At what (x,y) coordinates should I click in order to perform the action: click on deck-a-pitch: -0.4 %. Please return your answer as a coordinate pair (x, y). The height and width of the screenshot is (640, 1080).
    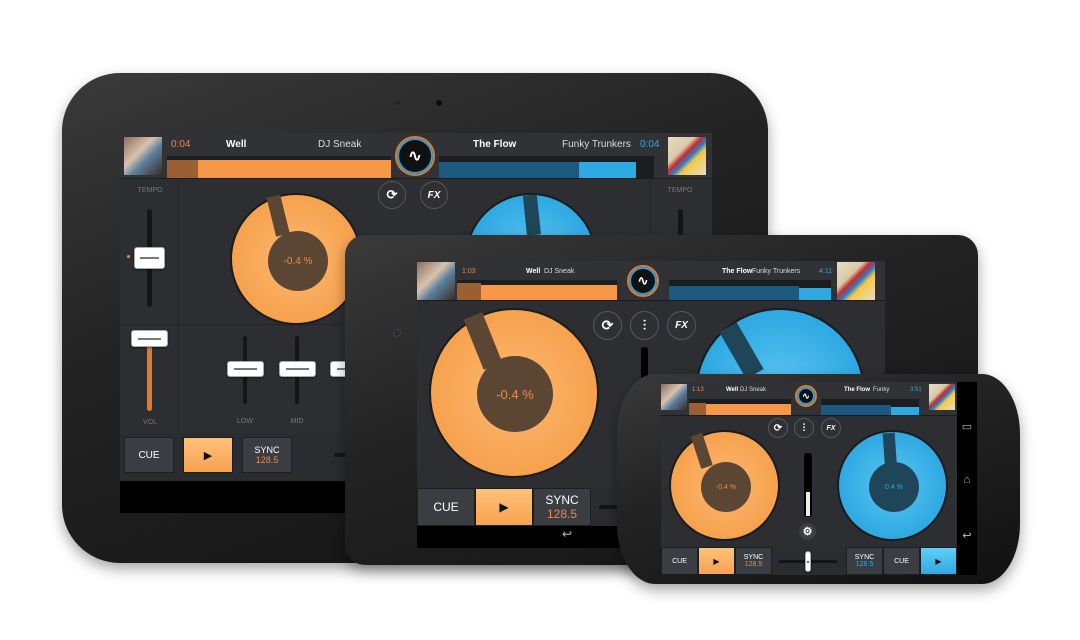
    Looking at the image, I should click on (515, 394).